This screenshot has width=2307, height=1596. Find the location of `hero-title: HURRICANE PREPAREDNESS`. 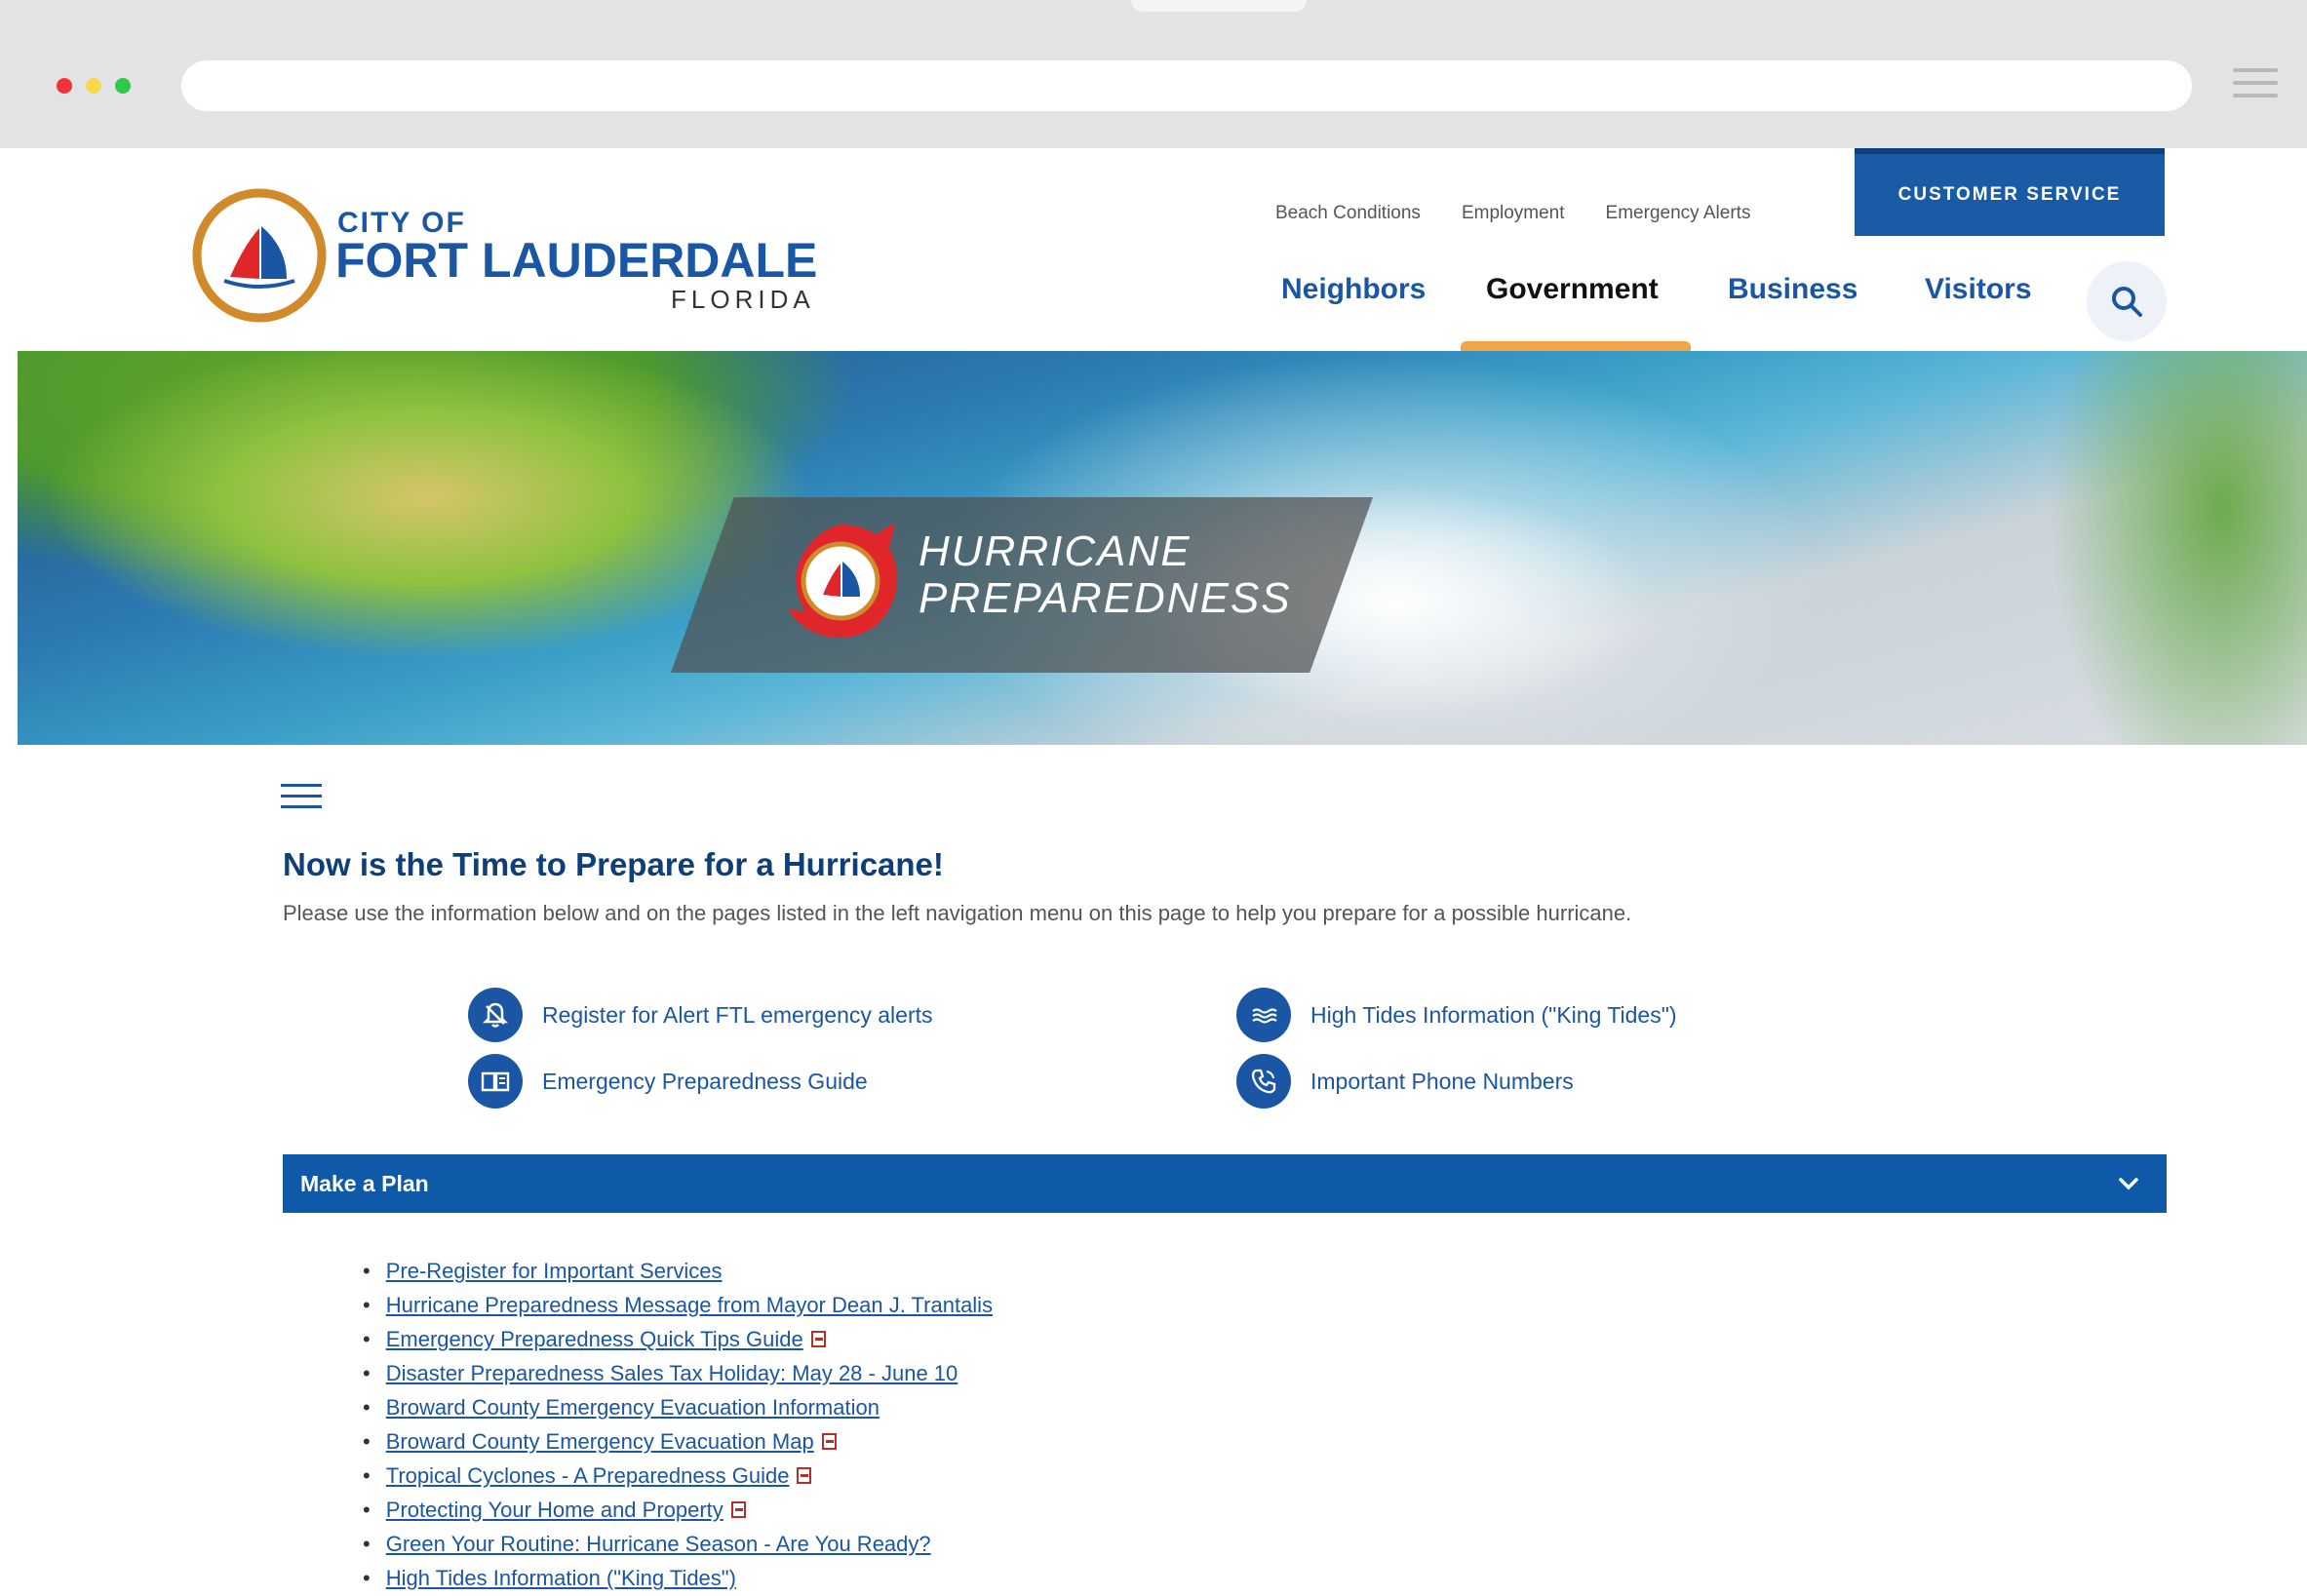

hero-title: HURRICANE PREPAREDNESS is located at coordinates (1105, 575).